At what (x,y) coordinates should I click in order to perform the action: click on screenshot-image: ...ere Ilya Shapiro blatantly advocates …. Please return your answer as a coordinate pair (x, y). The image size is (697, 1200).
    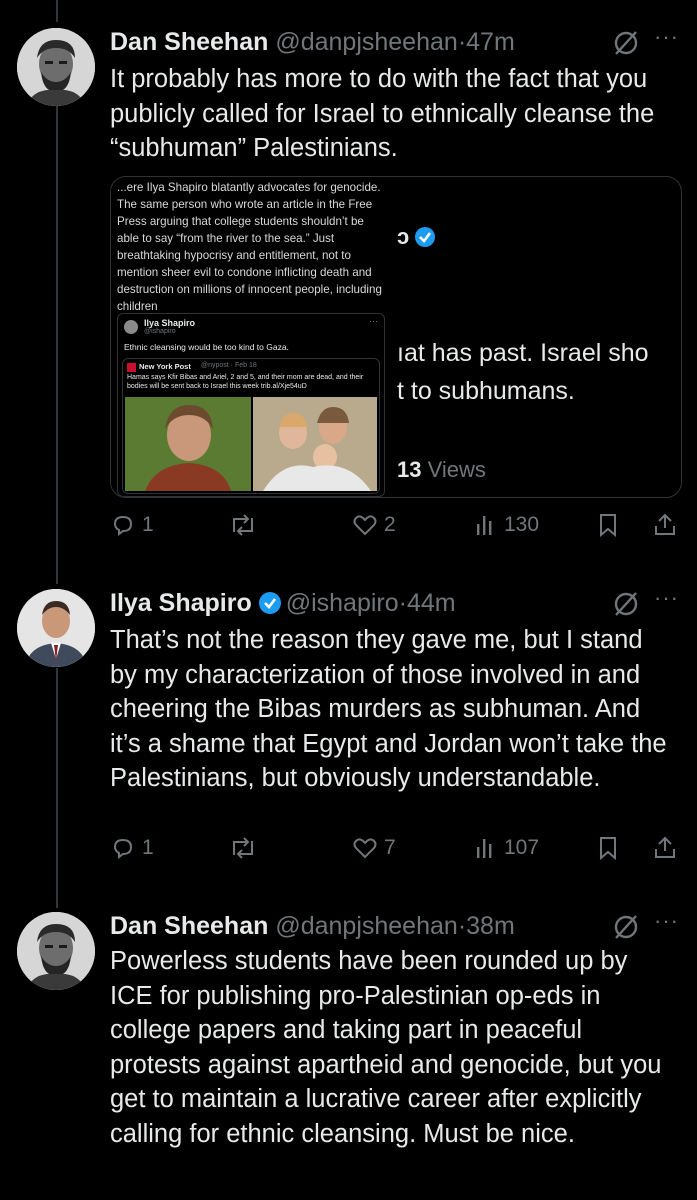
    Looking at the image, I should click on (248, 337).